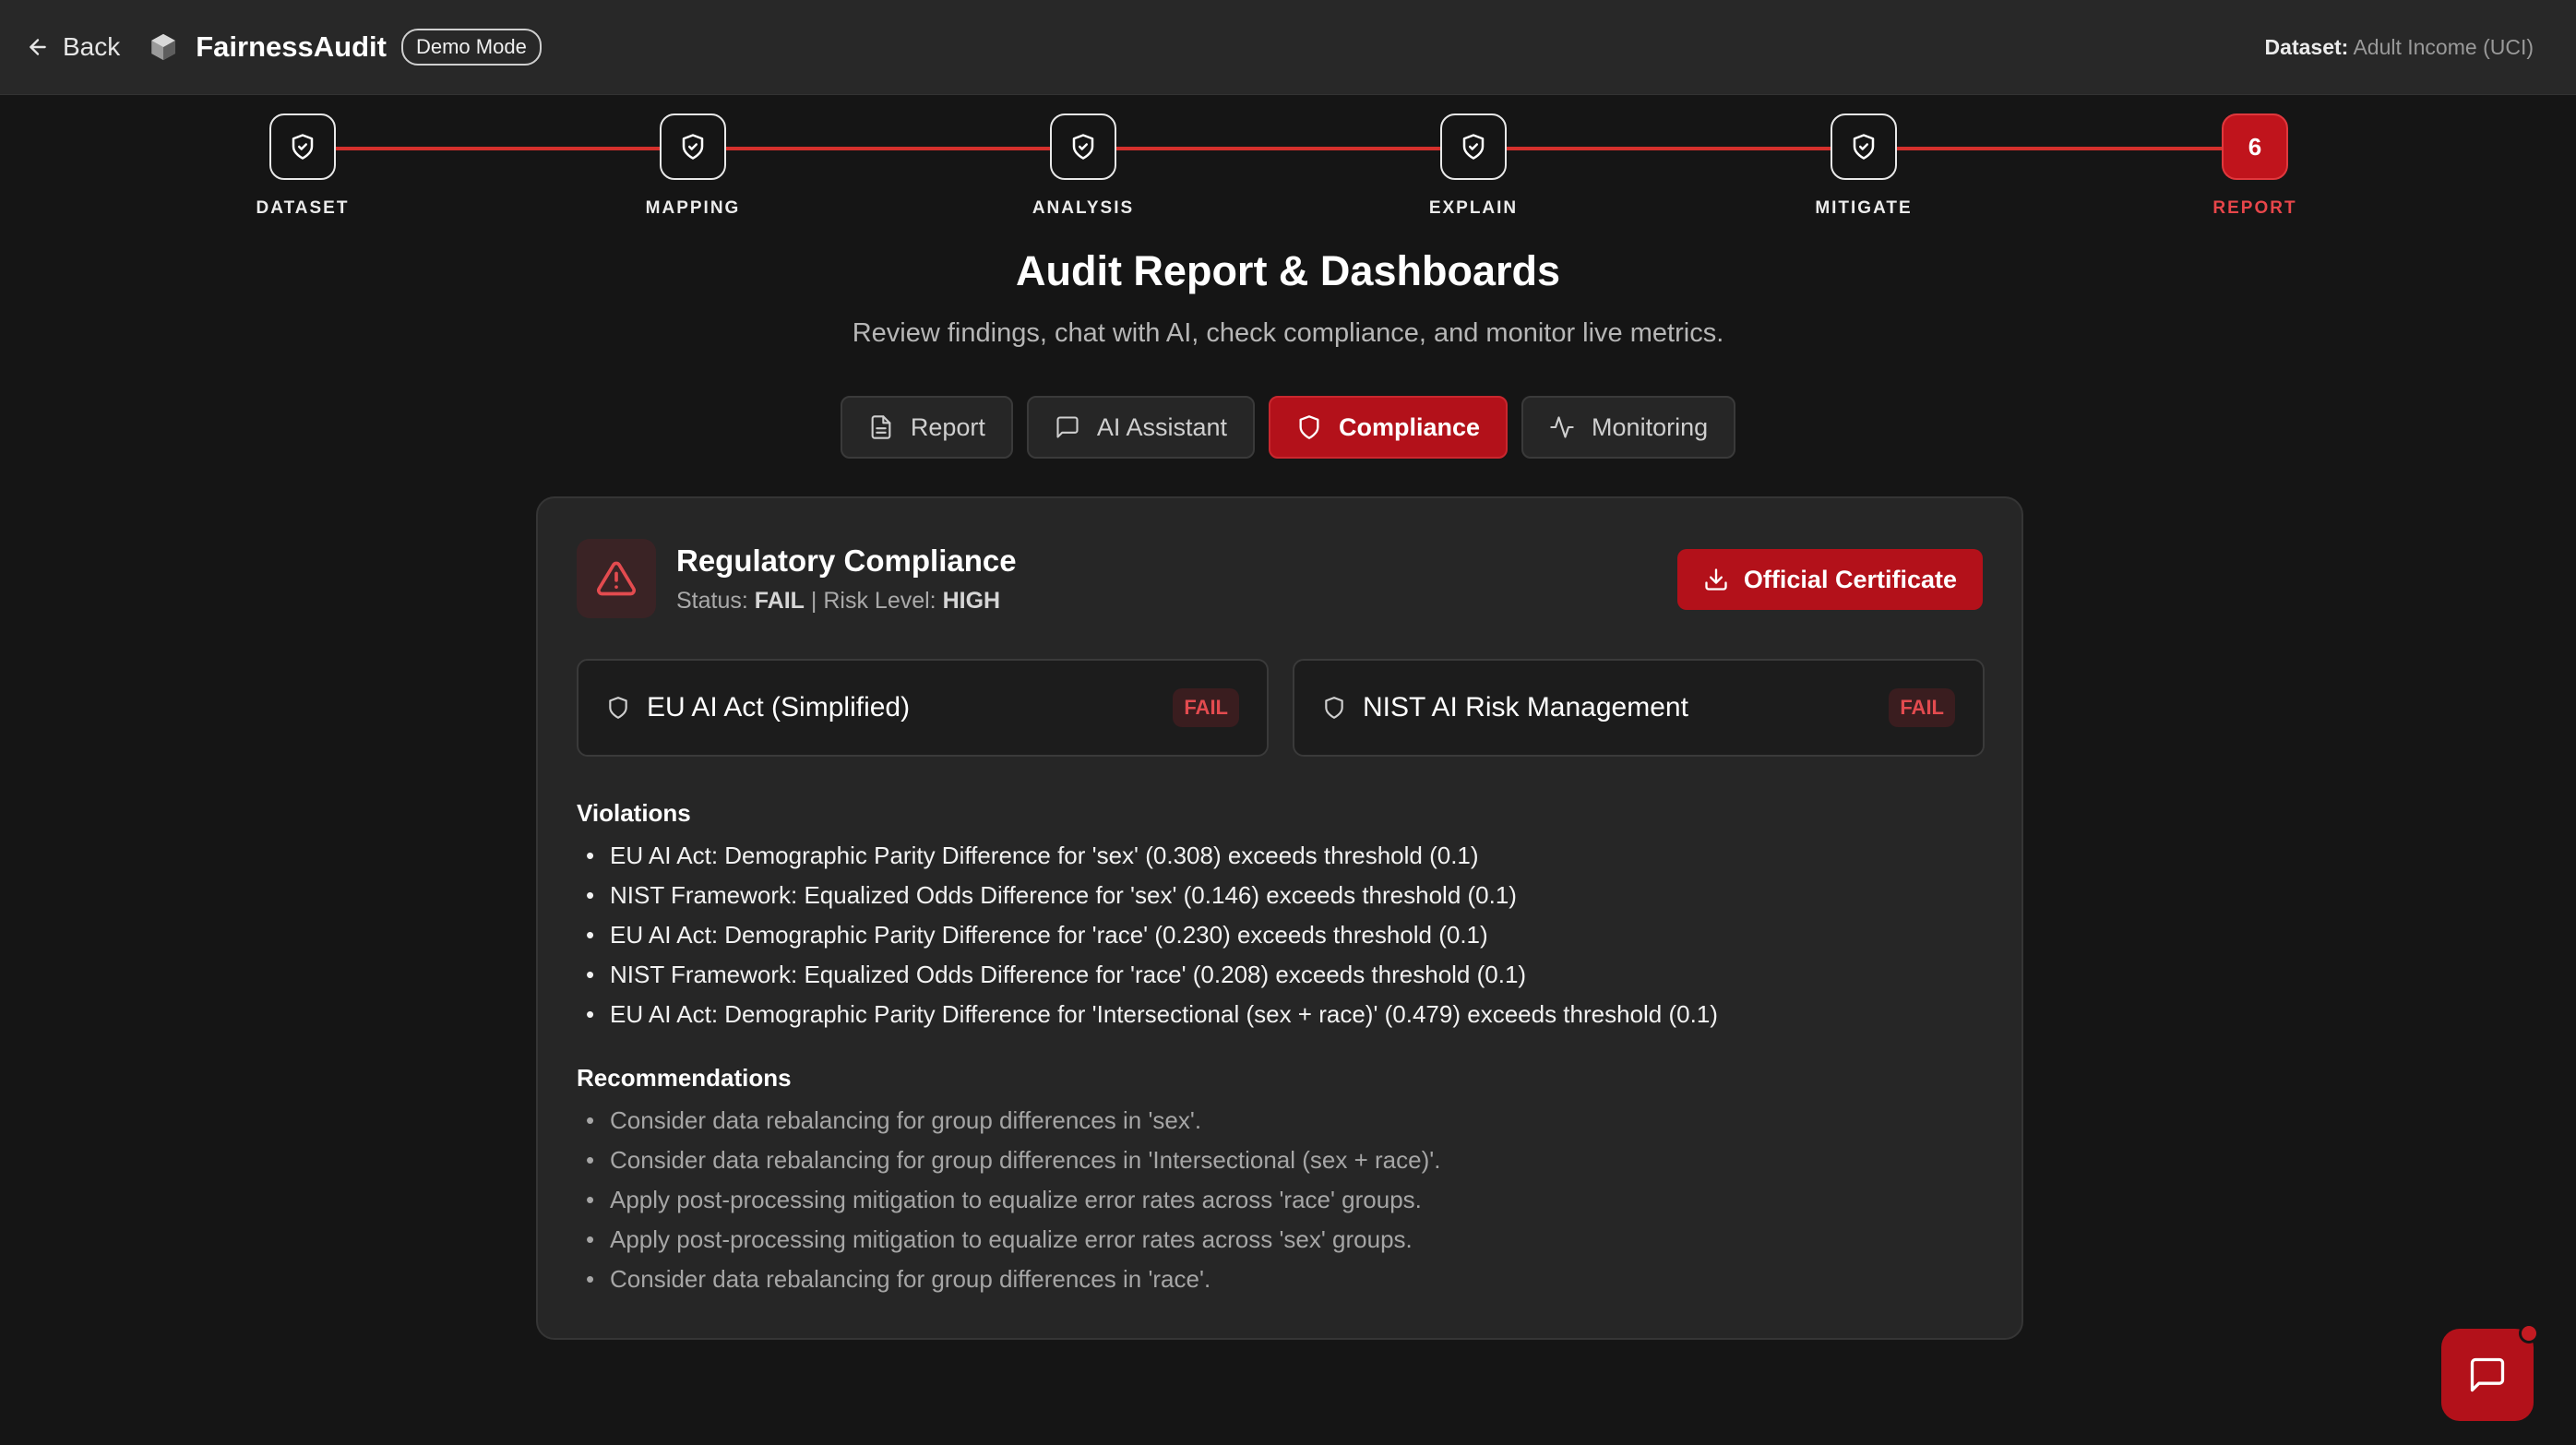 This screenshot has width=2576, height=1445. What do you see at coordinates (779, 707) in the screenshot?
I see `framework-name: EU AI Act (Simplified)` at bounding box center [779, 707].